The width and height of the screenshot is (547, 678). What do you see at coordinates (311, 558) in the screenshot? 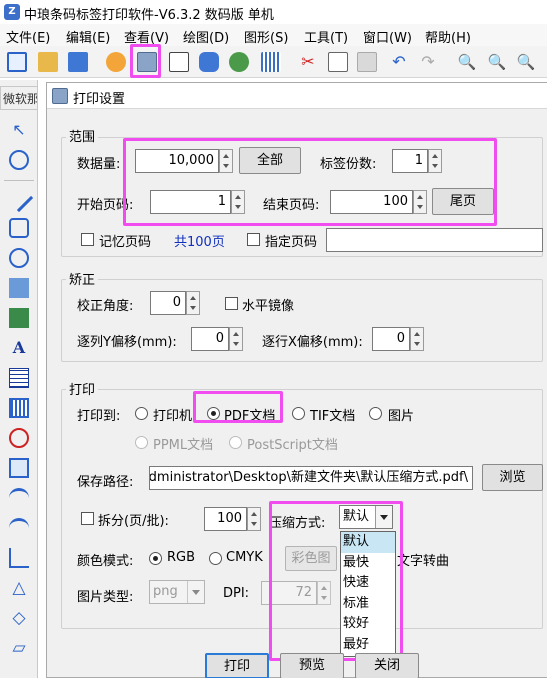
I see `spot-color-button: 彩色图` at bounding box center [311, 558].